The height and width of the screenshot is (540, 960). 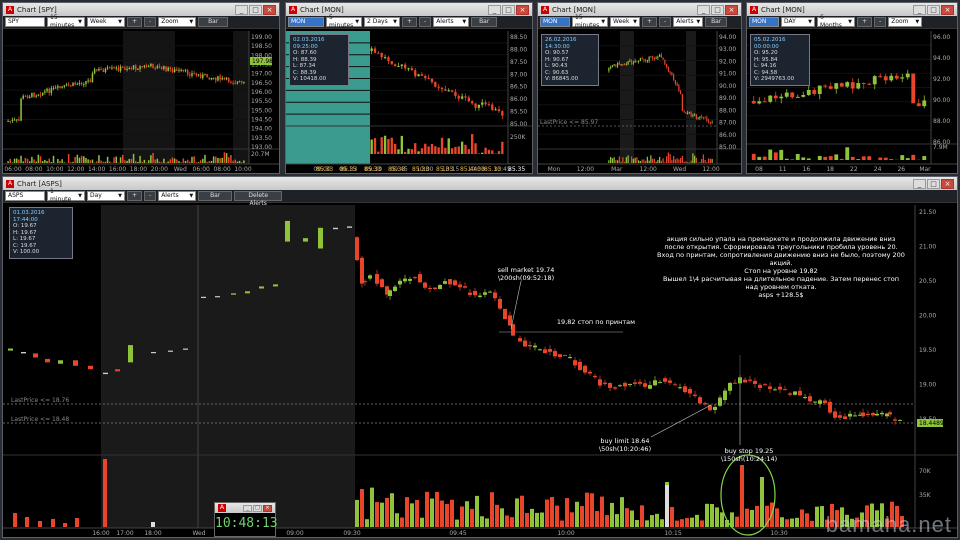 I want to click on mon3-titlebar: A Chart [MON] _ □ ×, so click(x=852, y=9).